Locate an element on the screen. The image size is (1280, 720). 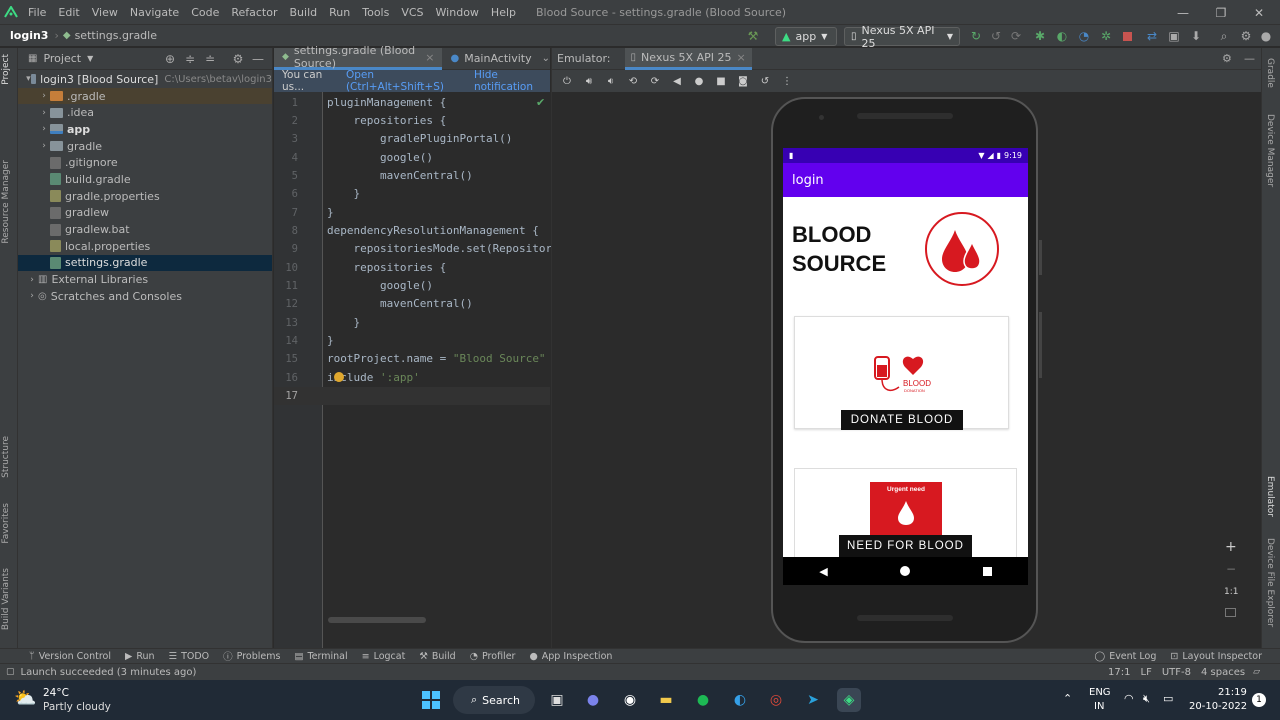
tool-logcat: ≡ Logcat is located at coordinates (384, 656).